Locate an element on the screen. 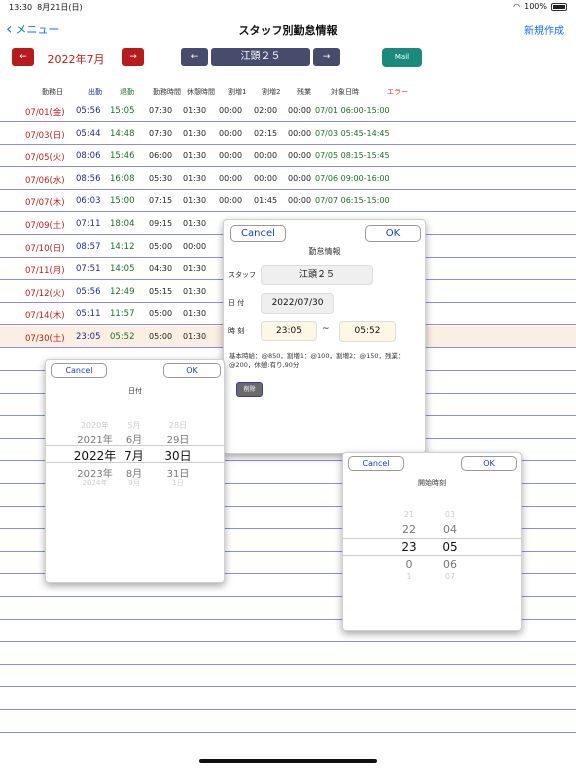 The width and height of the screenshot is (576, 768). cell-p2: 02:00 is located at coordinates (266, 110).